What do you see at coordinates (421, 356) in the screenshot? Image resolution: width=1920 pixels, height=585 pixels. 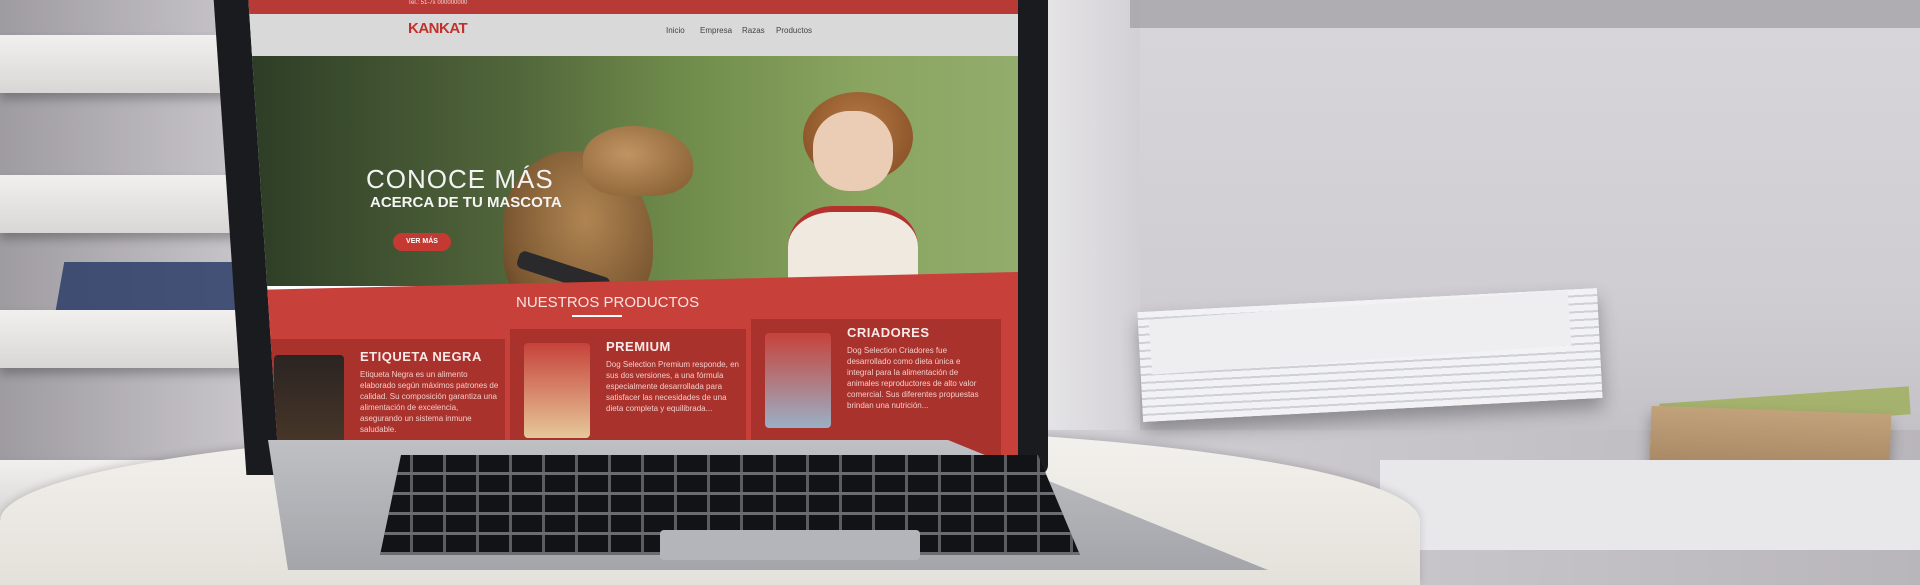 I see `product-title: ETIQUETA NEGRA` at bounding box center [421, 356].